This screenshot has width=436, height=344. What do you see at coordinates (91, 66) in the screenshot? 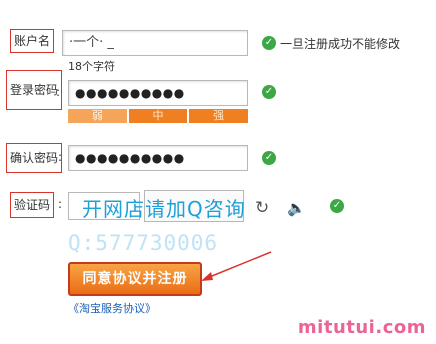
I see `account-hint: 18个字符` at bounding box center [91, 66].